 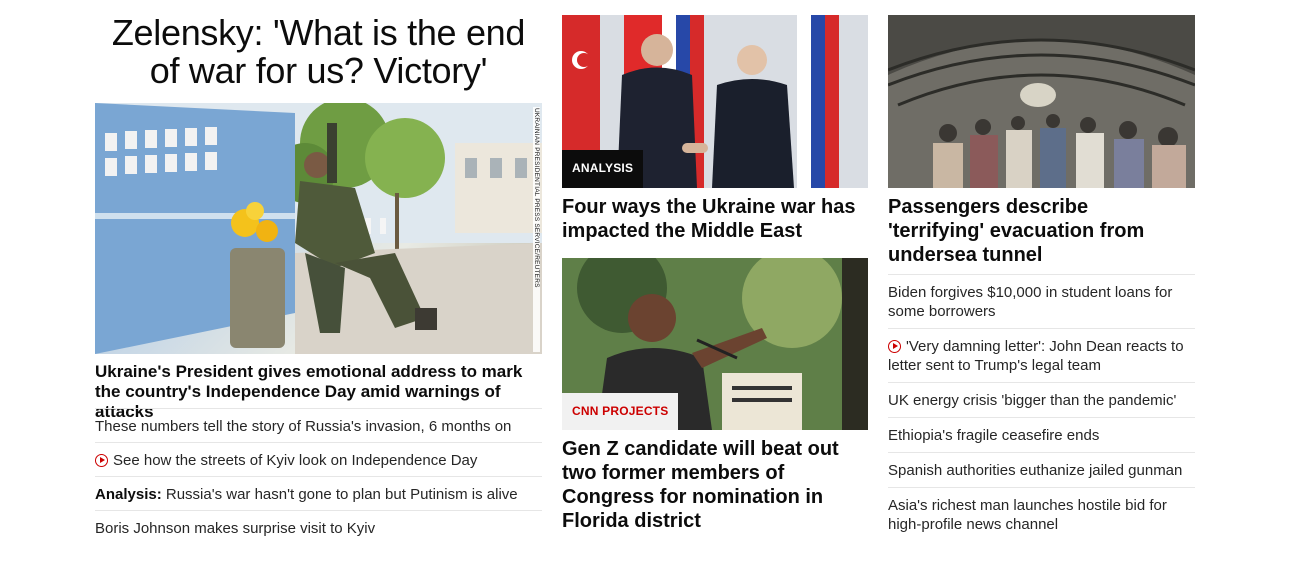 What do you see at coordinates (603, 169) in the screenshot?
I see `analysis-badge: ANALYSIS` at bounding box center [603, 169].